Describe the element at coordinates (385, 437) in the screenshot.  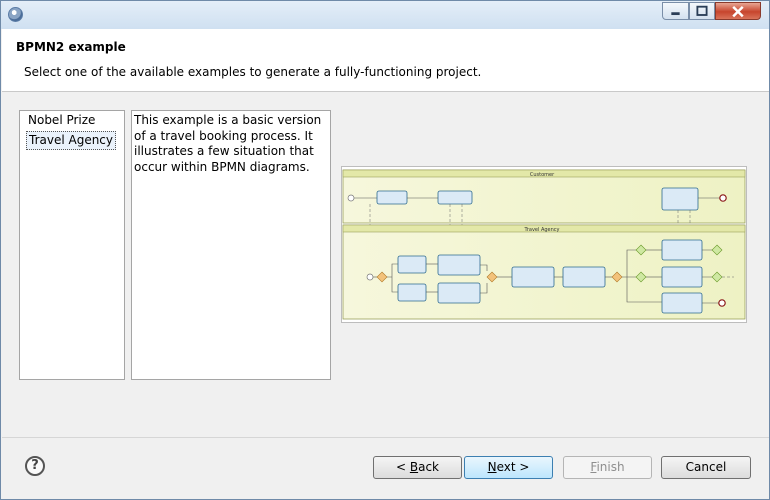
I see `footer-separator` at that location.